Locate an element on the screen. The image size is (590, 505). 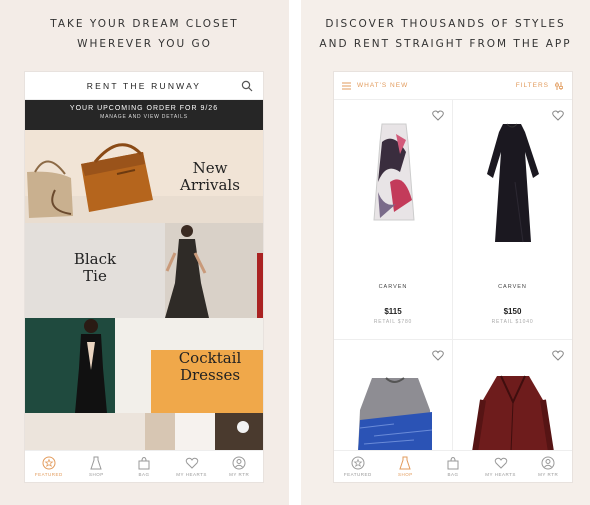
category-label-cocktail-dresses: Cocktail Dresses is located at coordinates (210, 366).